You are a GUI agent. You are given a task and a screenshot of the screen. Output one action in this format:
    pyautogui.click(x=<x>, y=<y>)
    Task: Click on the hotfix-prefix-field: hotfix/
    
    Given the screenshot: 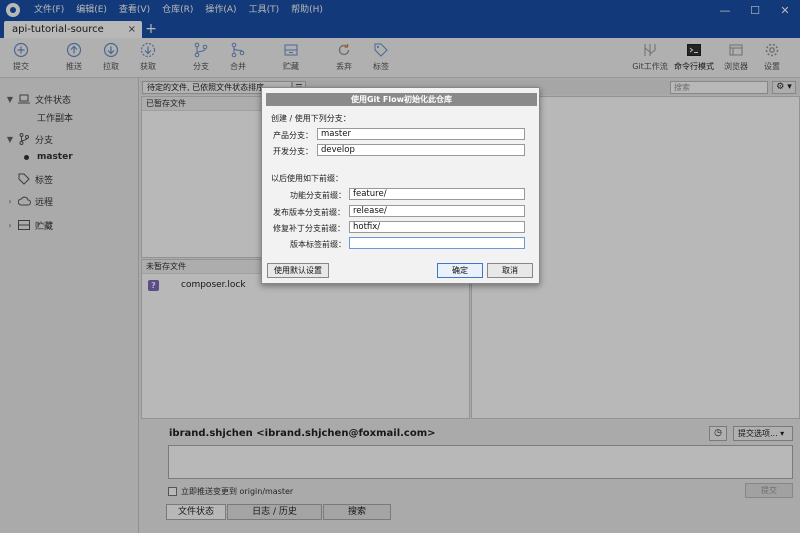 What is the action you would take?
    pyautogui.click(x=437, y=227)
    